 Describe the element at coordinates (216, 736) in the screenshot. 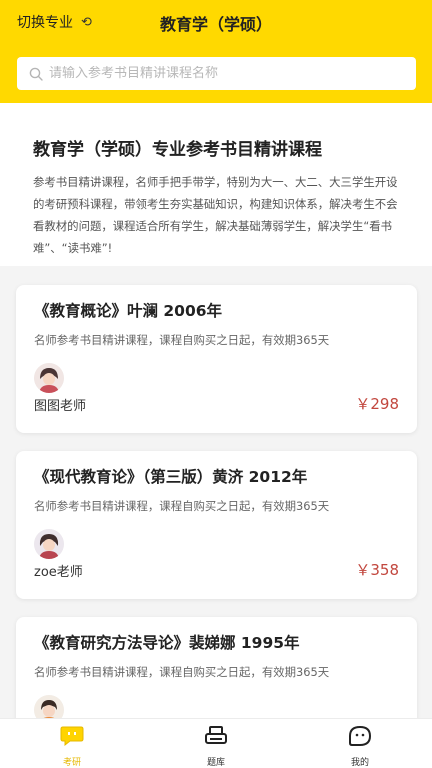

I see `printer-icon` at that location.